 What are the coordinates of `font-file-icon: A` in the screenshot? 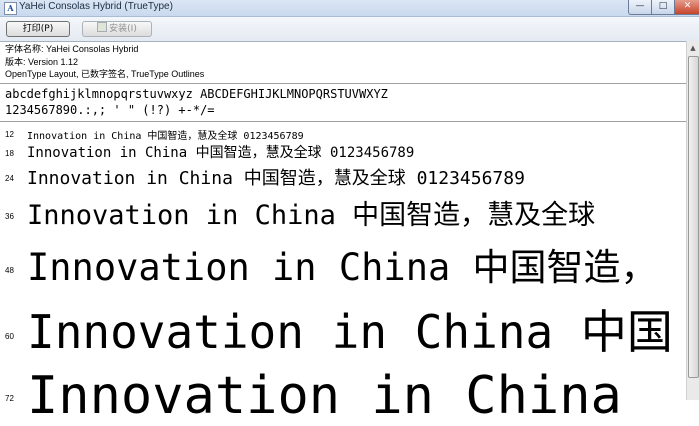 It's located at (10, 8).